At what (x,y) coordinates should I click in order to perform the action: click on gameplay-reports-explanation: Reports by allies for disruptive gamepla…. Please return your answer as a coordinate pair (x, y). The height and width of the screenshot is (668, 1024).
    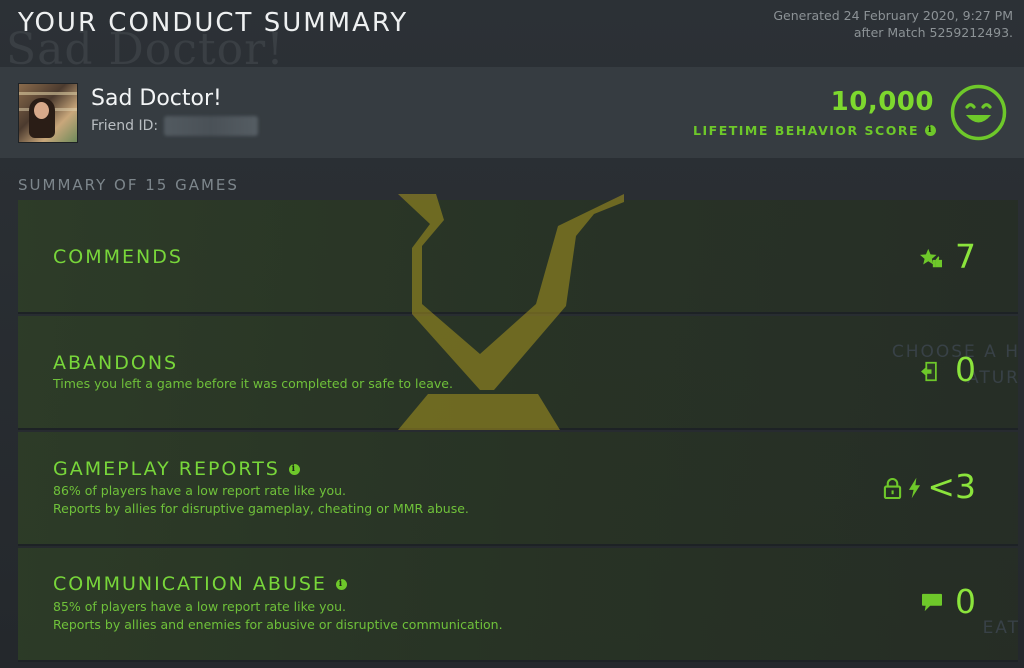
    Looking at the image, I should click on (261, 508).